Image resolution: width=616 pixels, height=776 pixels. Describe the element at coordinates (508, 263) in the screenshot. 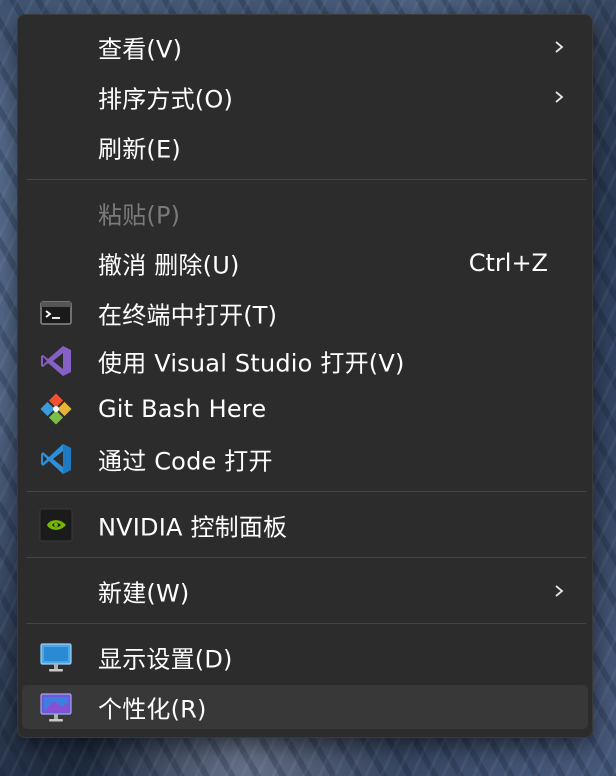

I see `menu-item-shortcut: Ctrl+Z` at that location.